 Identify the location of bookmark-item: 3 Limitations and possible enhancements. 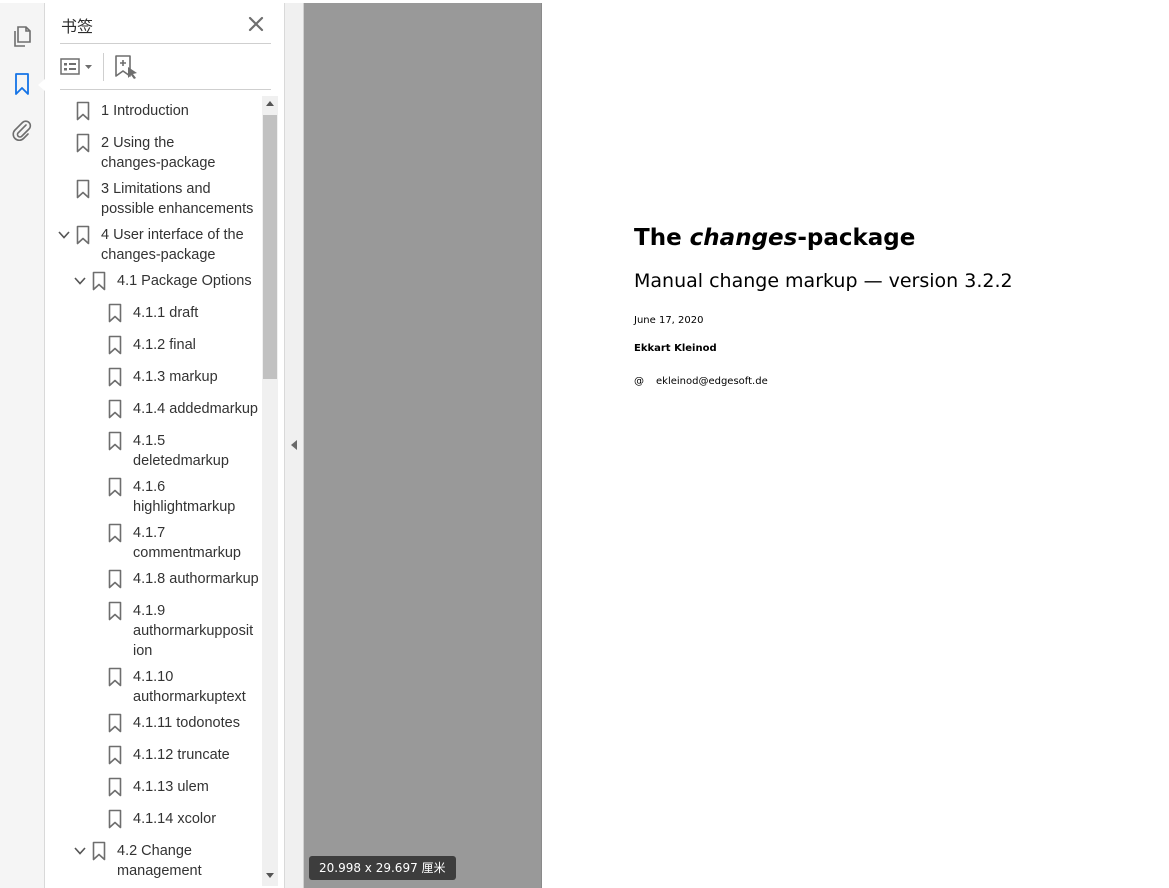
(177, 199).